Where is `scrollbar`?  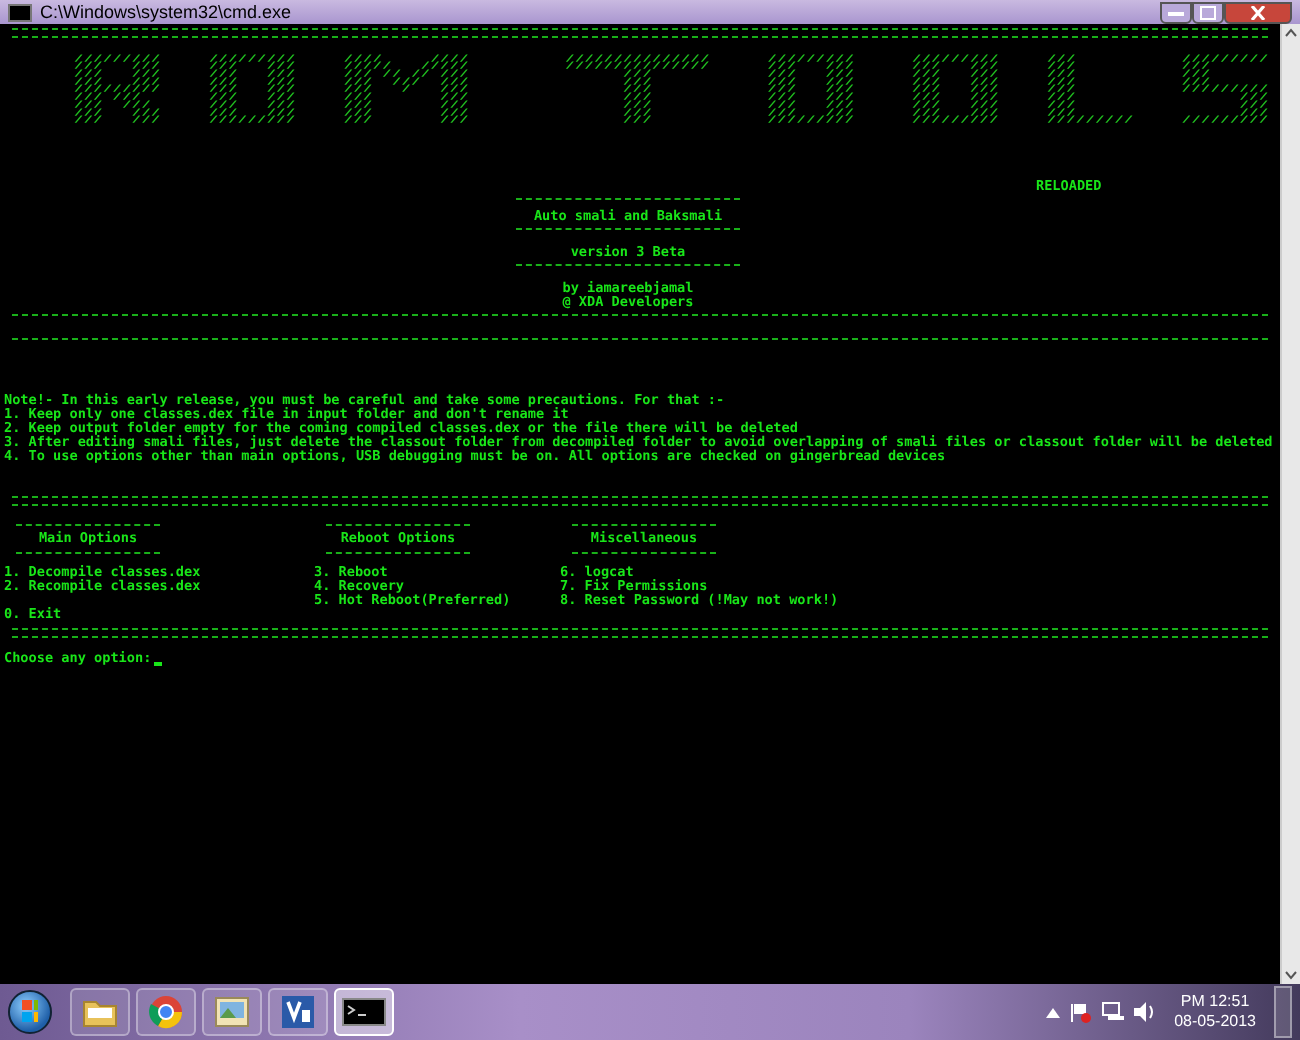
scrollbar is located at coordinates (1290, 504).